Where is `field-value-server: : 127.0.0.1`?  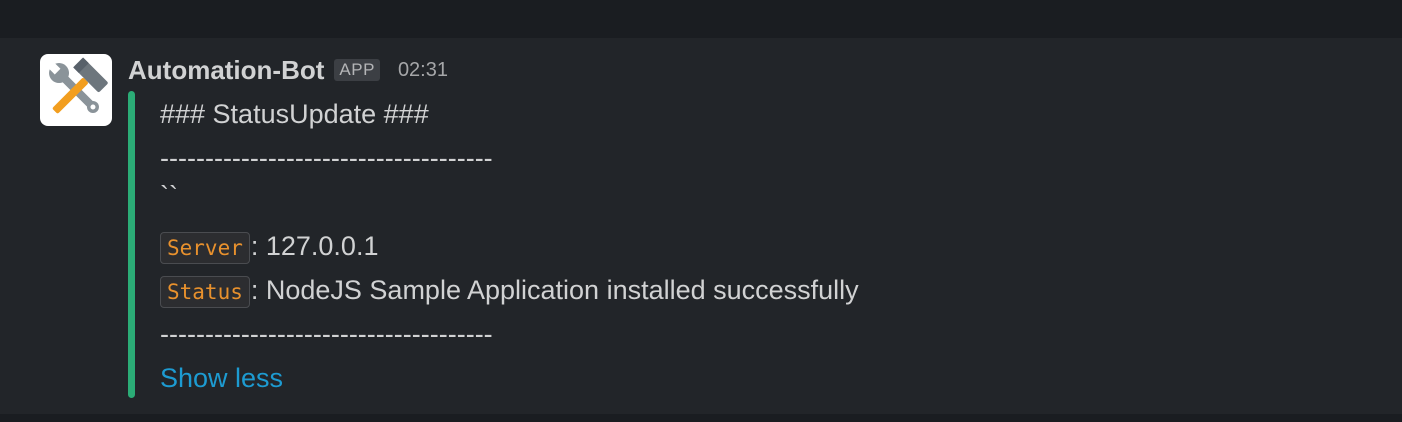
field-value-server: : 127.0.0.1 is located at coordinates (314, 246).